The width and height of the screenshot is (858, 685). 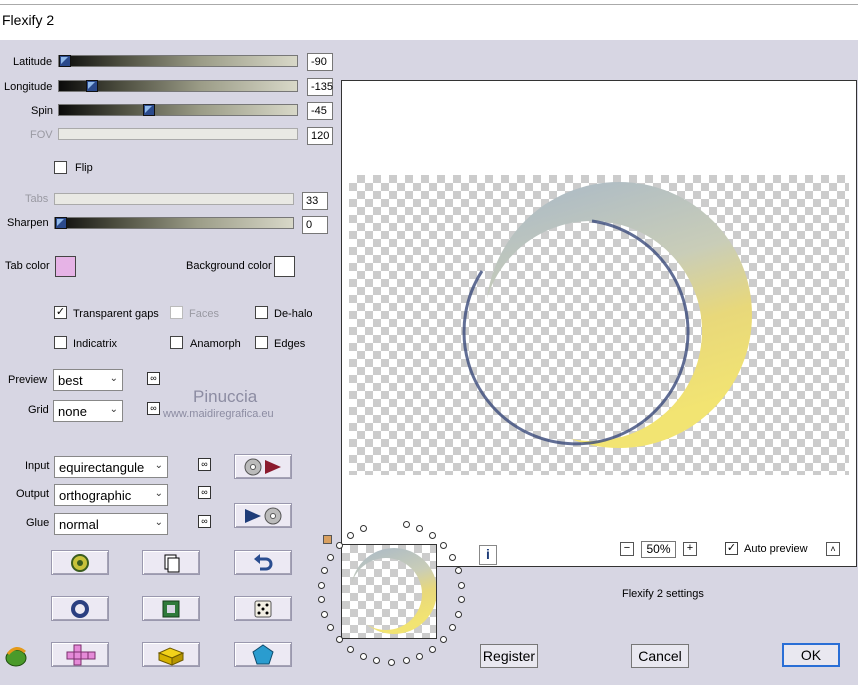 What do you see at coordinates (261, 342) in the screenshot?
I see `edges-checkbox` at bounding box center [261, 342].